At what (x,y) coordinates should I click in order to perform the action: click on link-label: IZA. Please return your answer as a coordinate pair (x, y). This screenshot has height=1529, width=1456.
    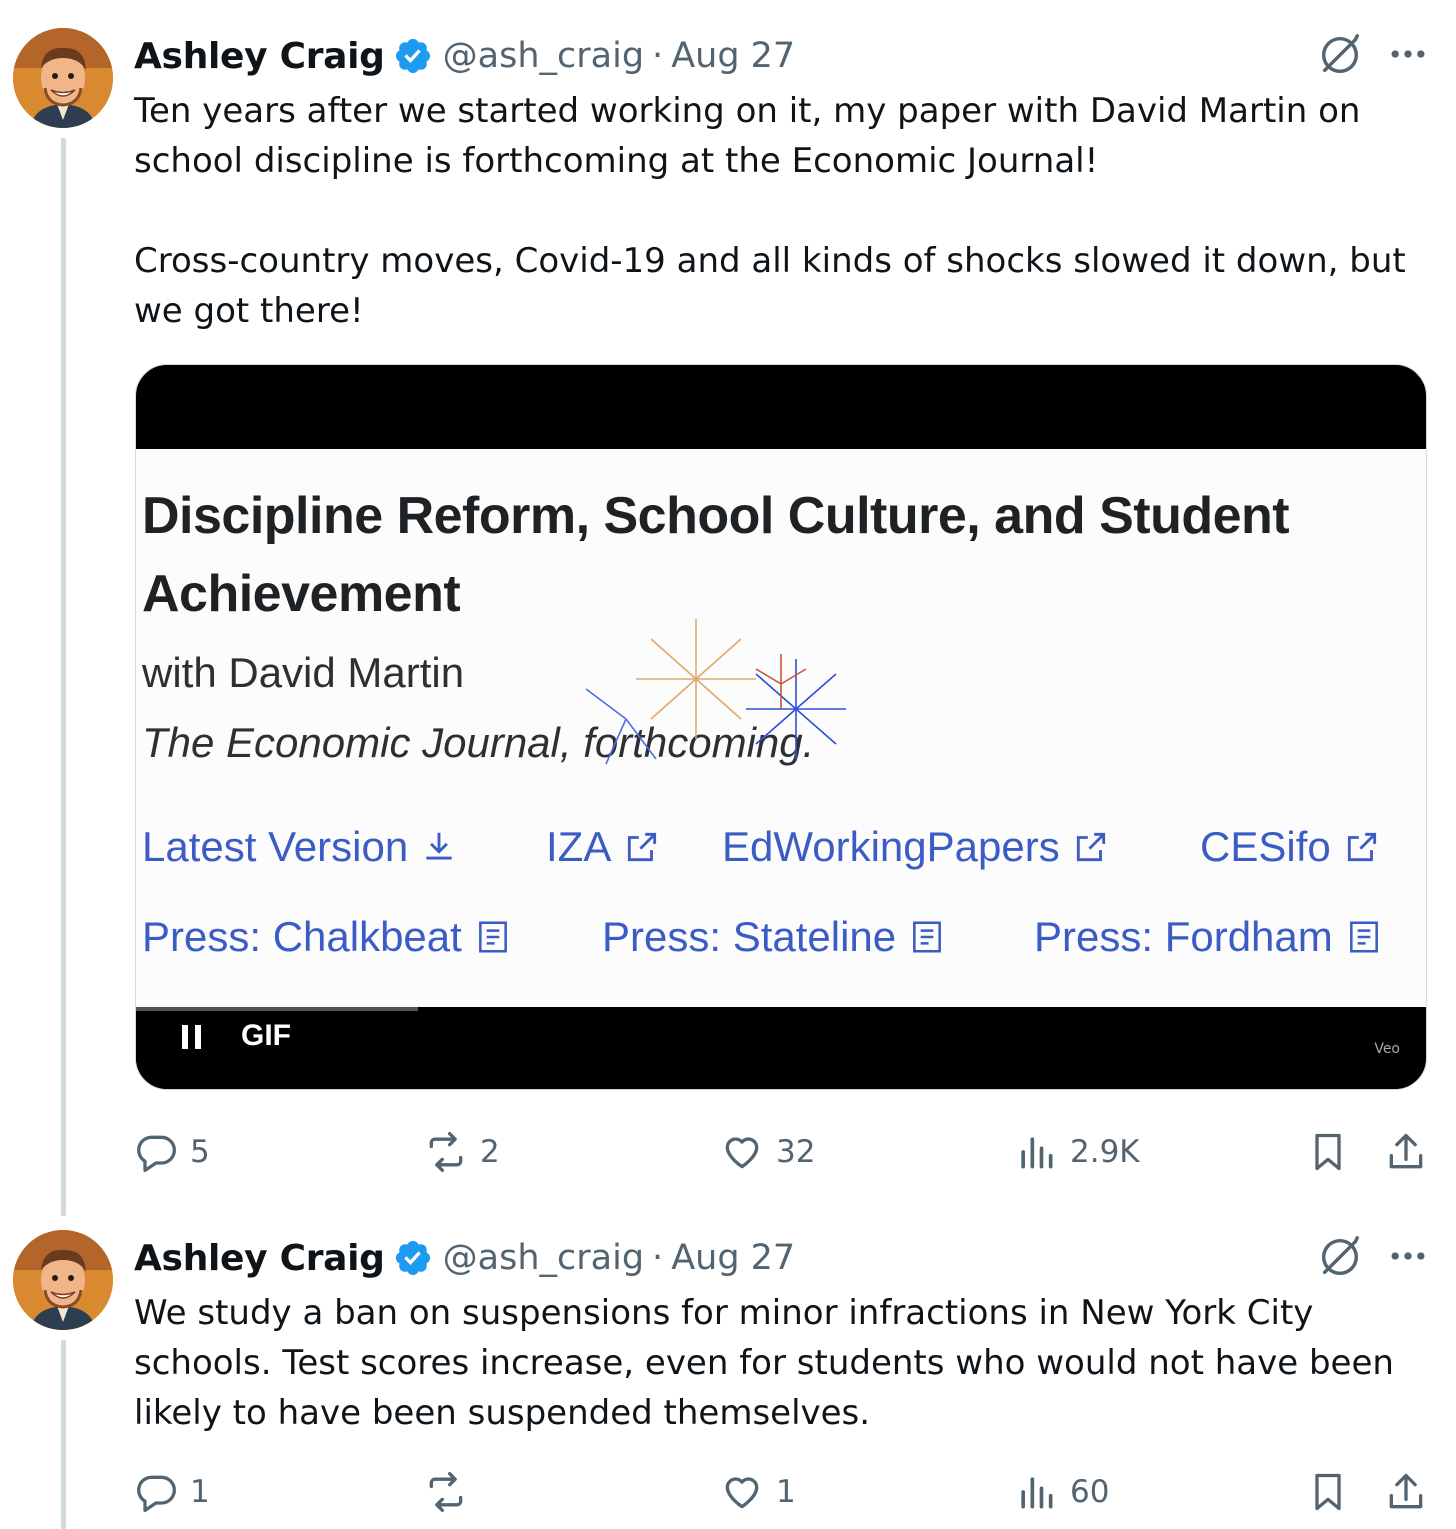
    Looking at the image, I should click on (579, 846).